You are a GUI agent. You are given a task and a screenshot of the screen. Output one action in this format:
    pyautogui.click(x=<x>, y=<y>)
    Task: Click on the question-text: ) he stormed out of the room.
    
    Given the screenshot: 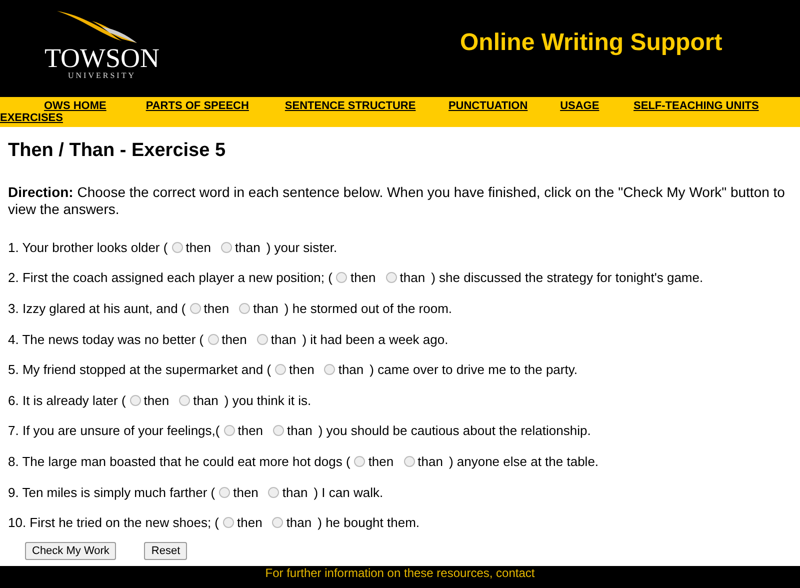 What is the action you would take?
    pyautogui.click(x=368, y=308)
    